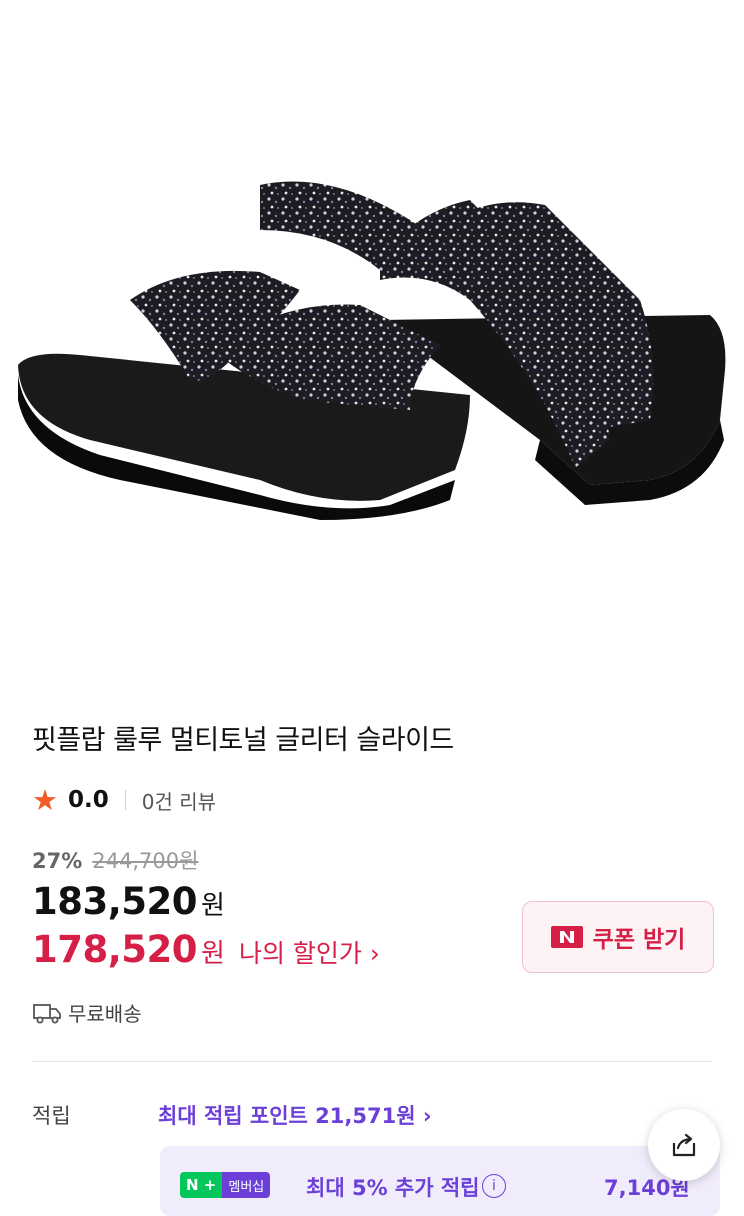 Image resolution: width=744 pixels, height=1216 pixels. Describe the element at coordinates (145, 861) in the screenshot. I see `original-price: 244,700원` at that location.